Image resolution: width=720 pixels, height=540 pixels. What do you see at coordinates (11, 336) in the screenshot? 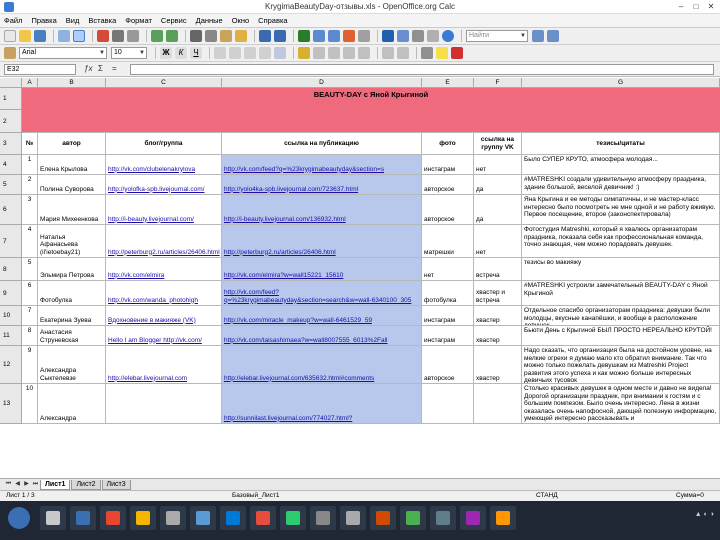
I see `row-header: 11` at bounding box center [11, 336].